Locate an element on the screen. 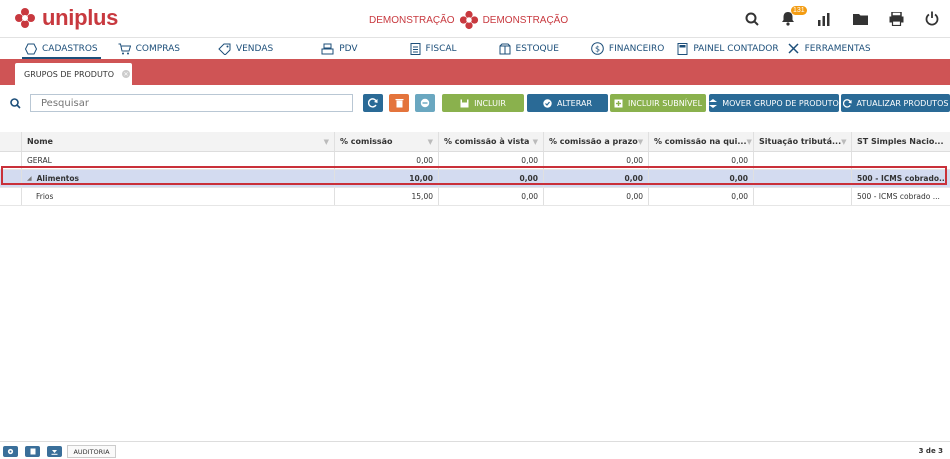 This screenshot has width=950, height=459. search-input is located at coordinates (191, 103).